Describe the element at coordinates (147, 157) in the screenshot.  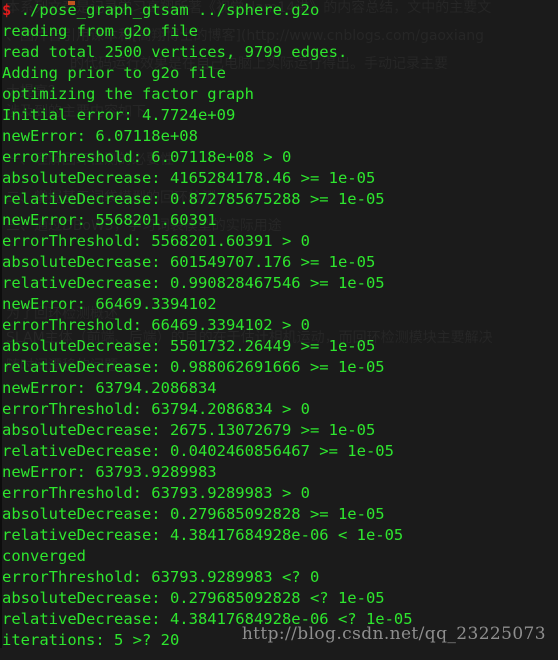
I see `terminal-line: errorThreshold: 6.07118e+08 > 0` at that location.